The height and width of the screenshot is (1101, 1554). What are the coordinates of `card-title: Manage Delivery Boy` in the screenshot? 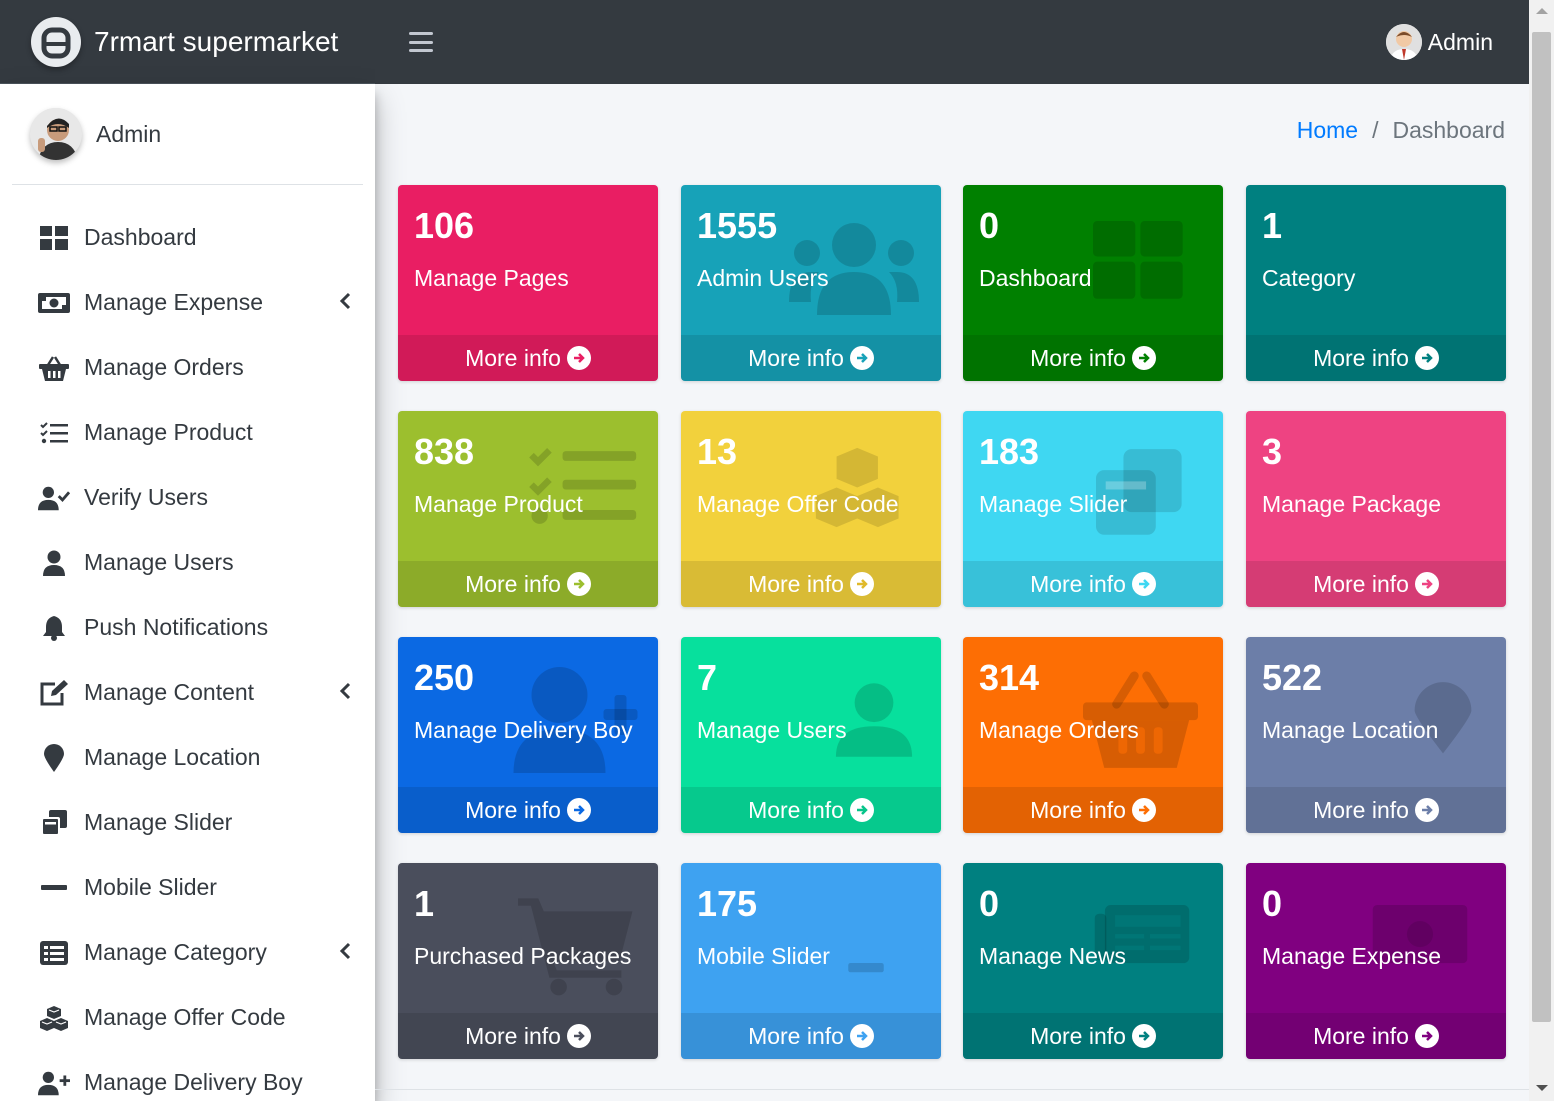 It's located at (523, 730).